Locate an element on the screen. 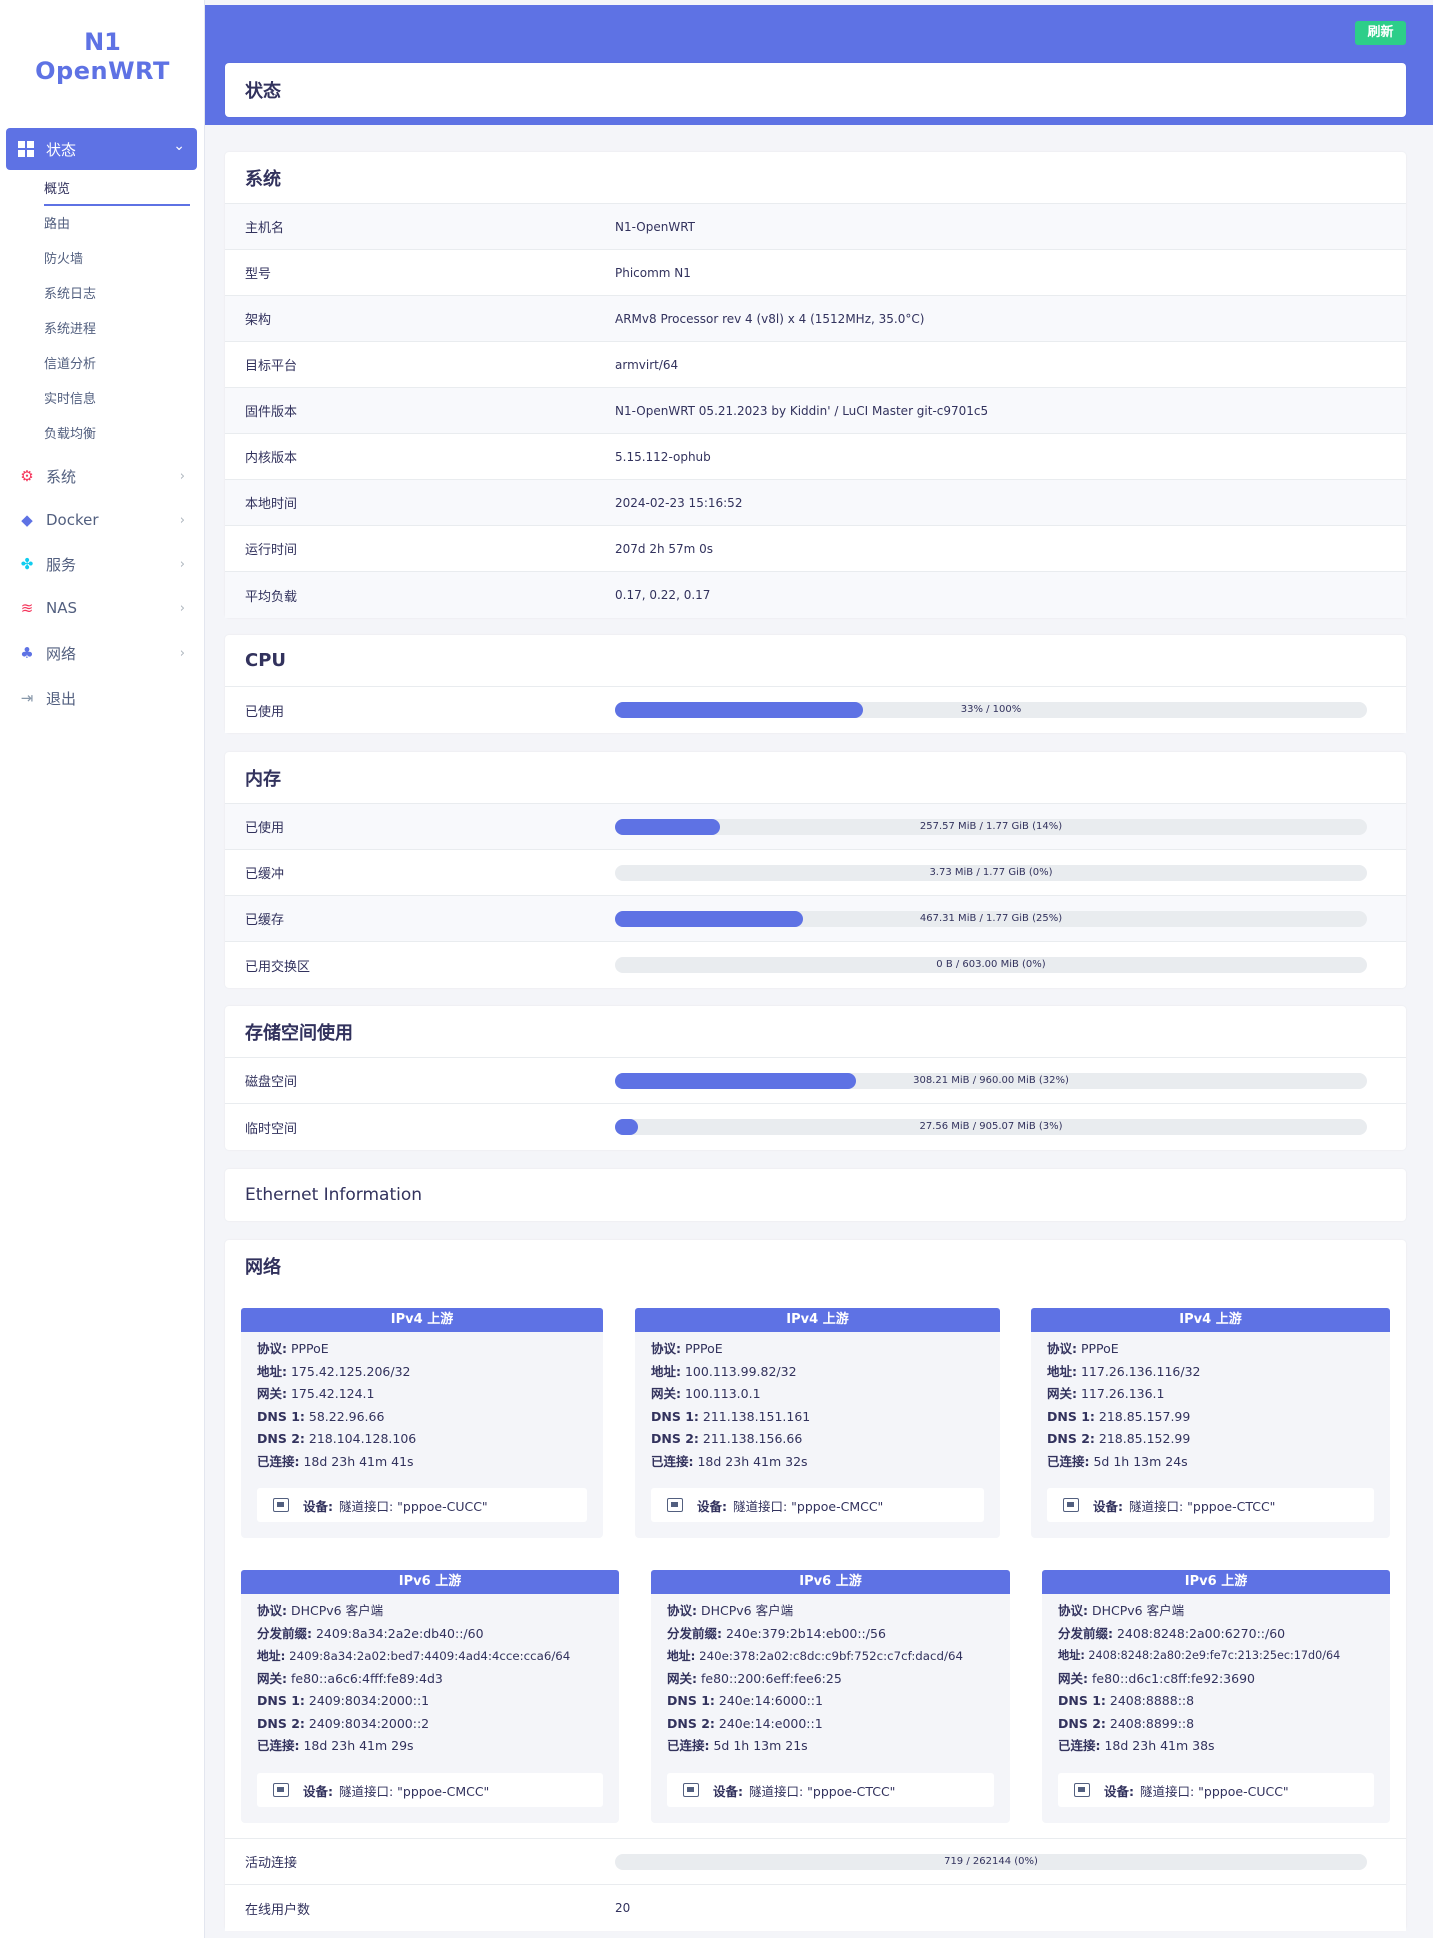  usage-row: 已用交换区 0 B / 603.00 MiB (0%) is located at coordinates (815, 965).